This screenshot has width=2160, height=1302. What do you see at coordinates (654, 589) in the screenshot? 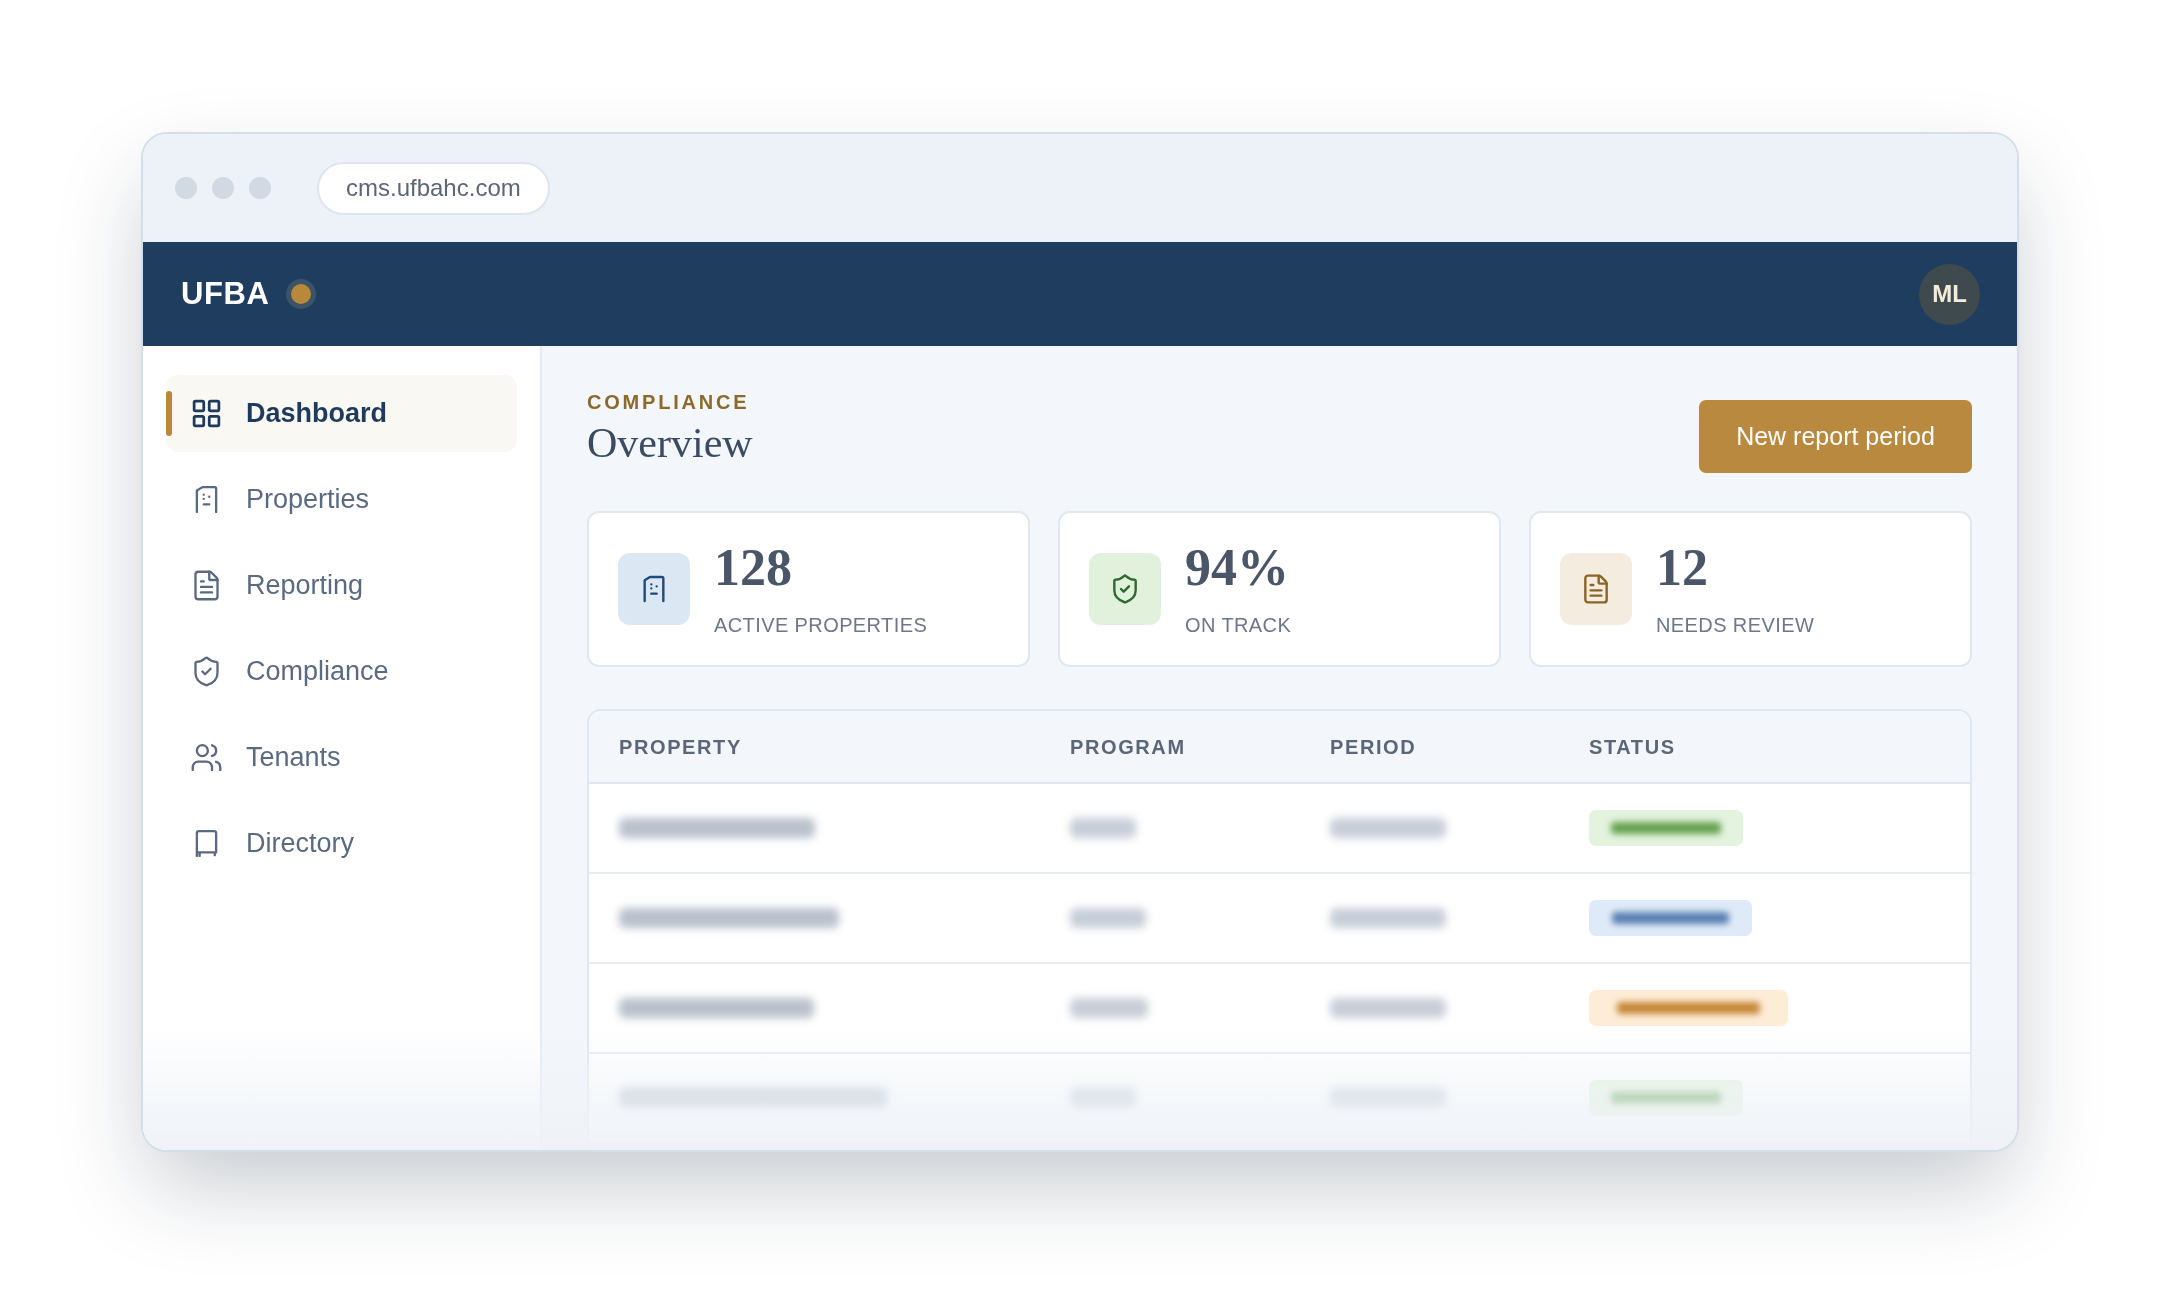
I see `building-icon` at bounding box center [654, 589].